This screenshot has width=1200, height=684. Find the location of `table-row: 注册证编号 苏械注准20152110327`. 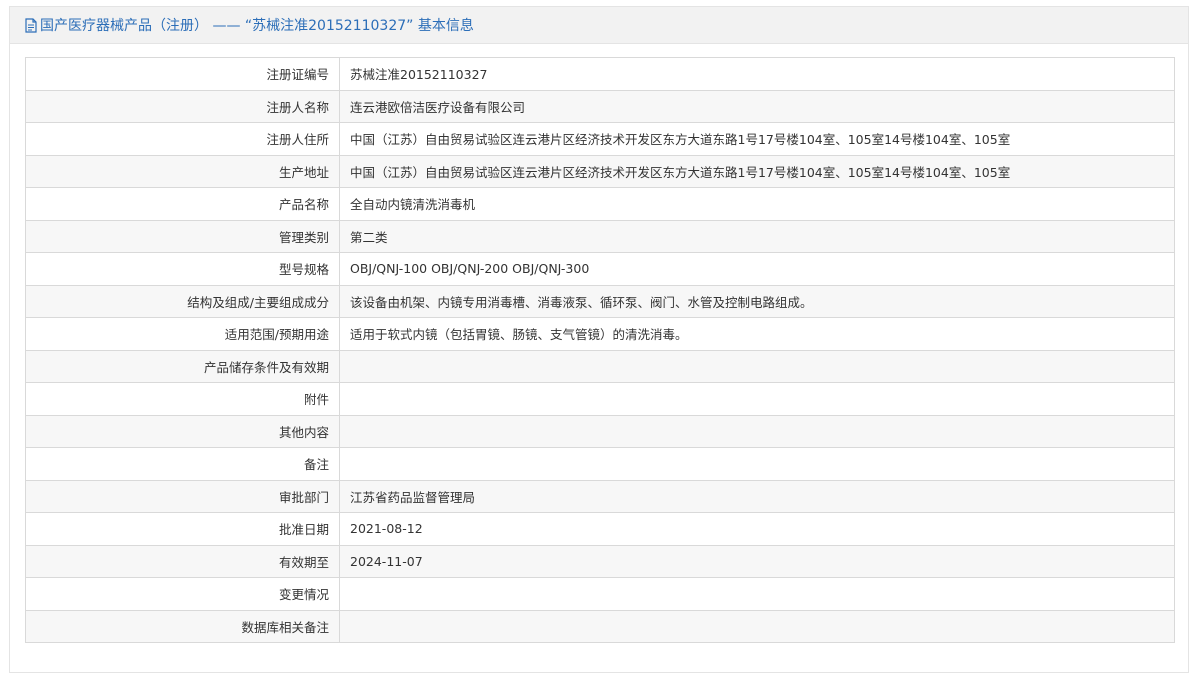

table-row: 注册证编号 苏械注准20152110327 is located at coordinates (600, 74).